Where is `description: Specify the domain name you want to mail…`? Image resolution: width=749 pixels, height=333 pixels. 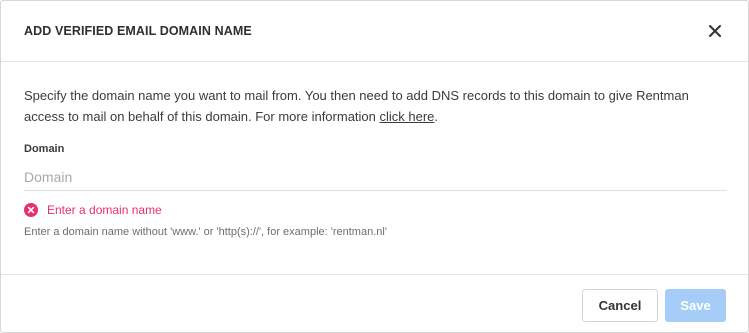 description: Specify the domain name you want to mail… is located at coordinates (375, 106).